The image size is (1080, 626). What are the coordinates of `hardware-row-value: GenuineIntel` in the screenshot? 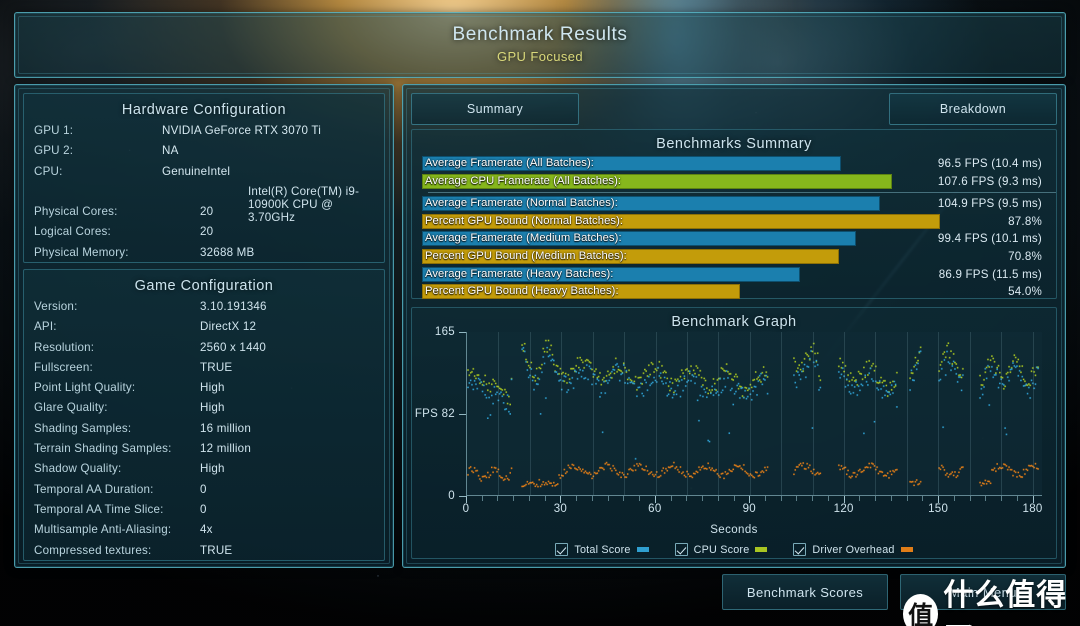 It's located at (196, 171).